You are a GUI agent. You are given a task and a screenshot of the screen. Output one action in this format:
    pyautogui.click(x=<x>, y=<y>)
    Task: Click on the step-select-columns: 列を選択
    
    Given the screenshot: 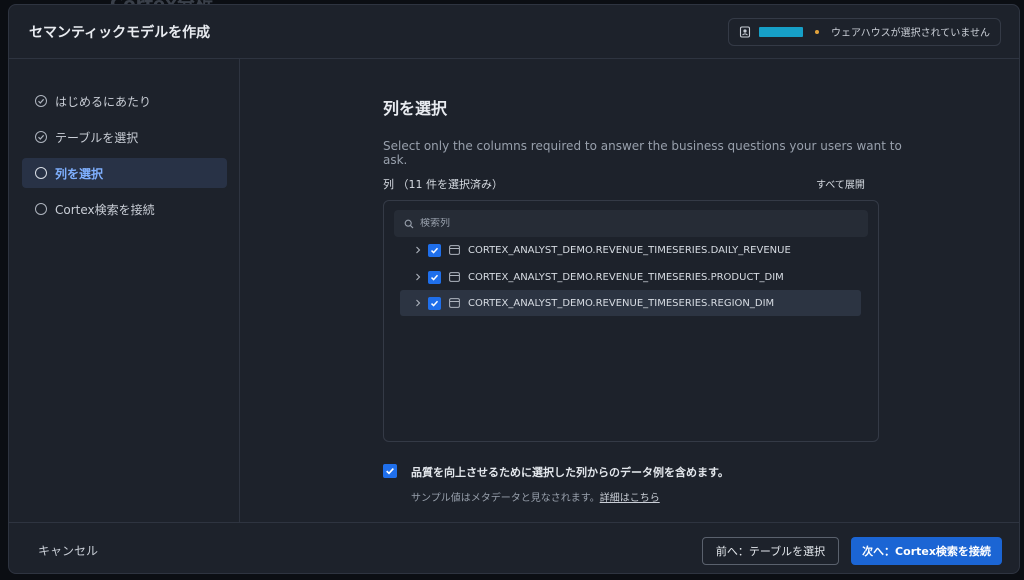 What is the action you would take?
    pyautogui.click(x=124, y=173)
    